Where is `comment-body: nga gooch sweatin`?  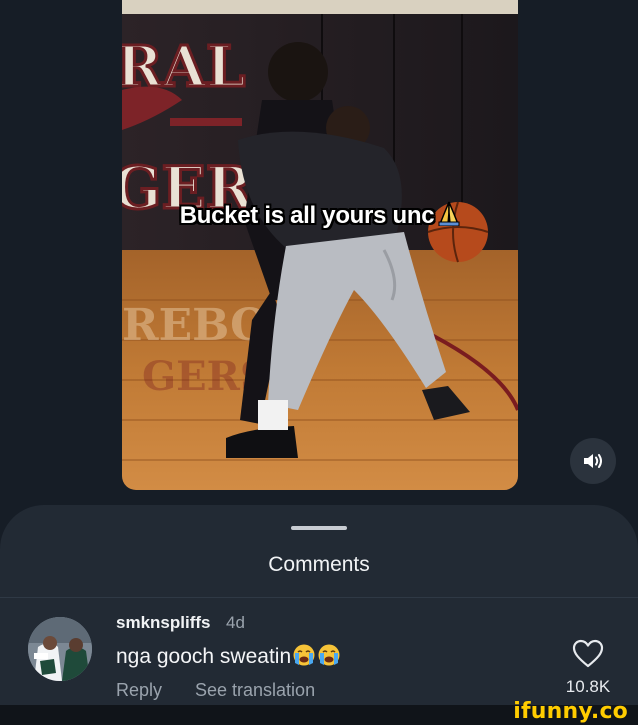 comment-body: nga gooch sweatin is located at coordinates (228, 656).